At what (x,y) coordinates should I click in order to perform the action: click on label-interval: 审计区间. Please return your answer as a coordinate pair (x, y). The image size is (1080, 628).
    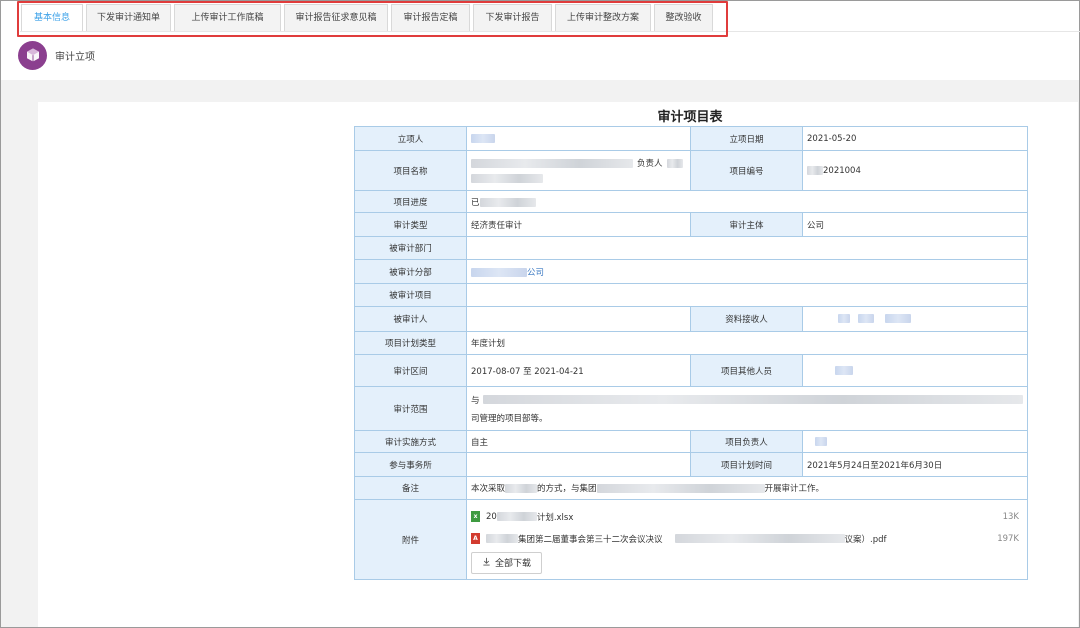
    Looking at the image, I should click on (410, 370).